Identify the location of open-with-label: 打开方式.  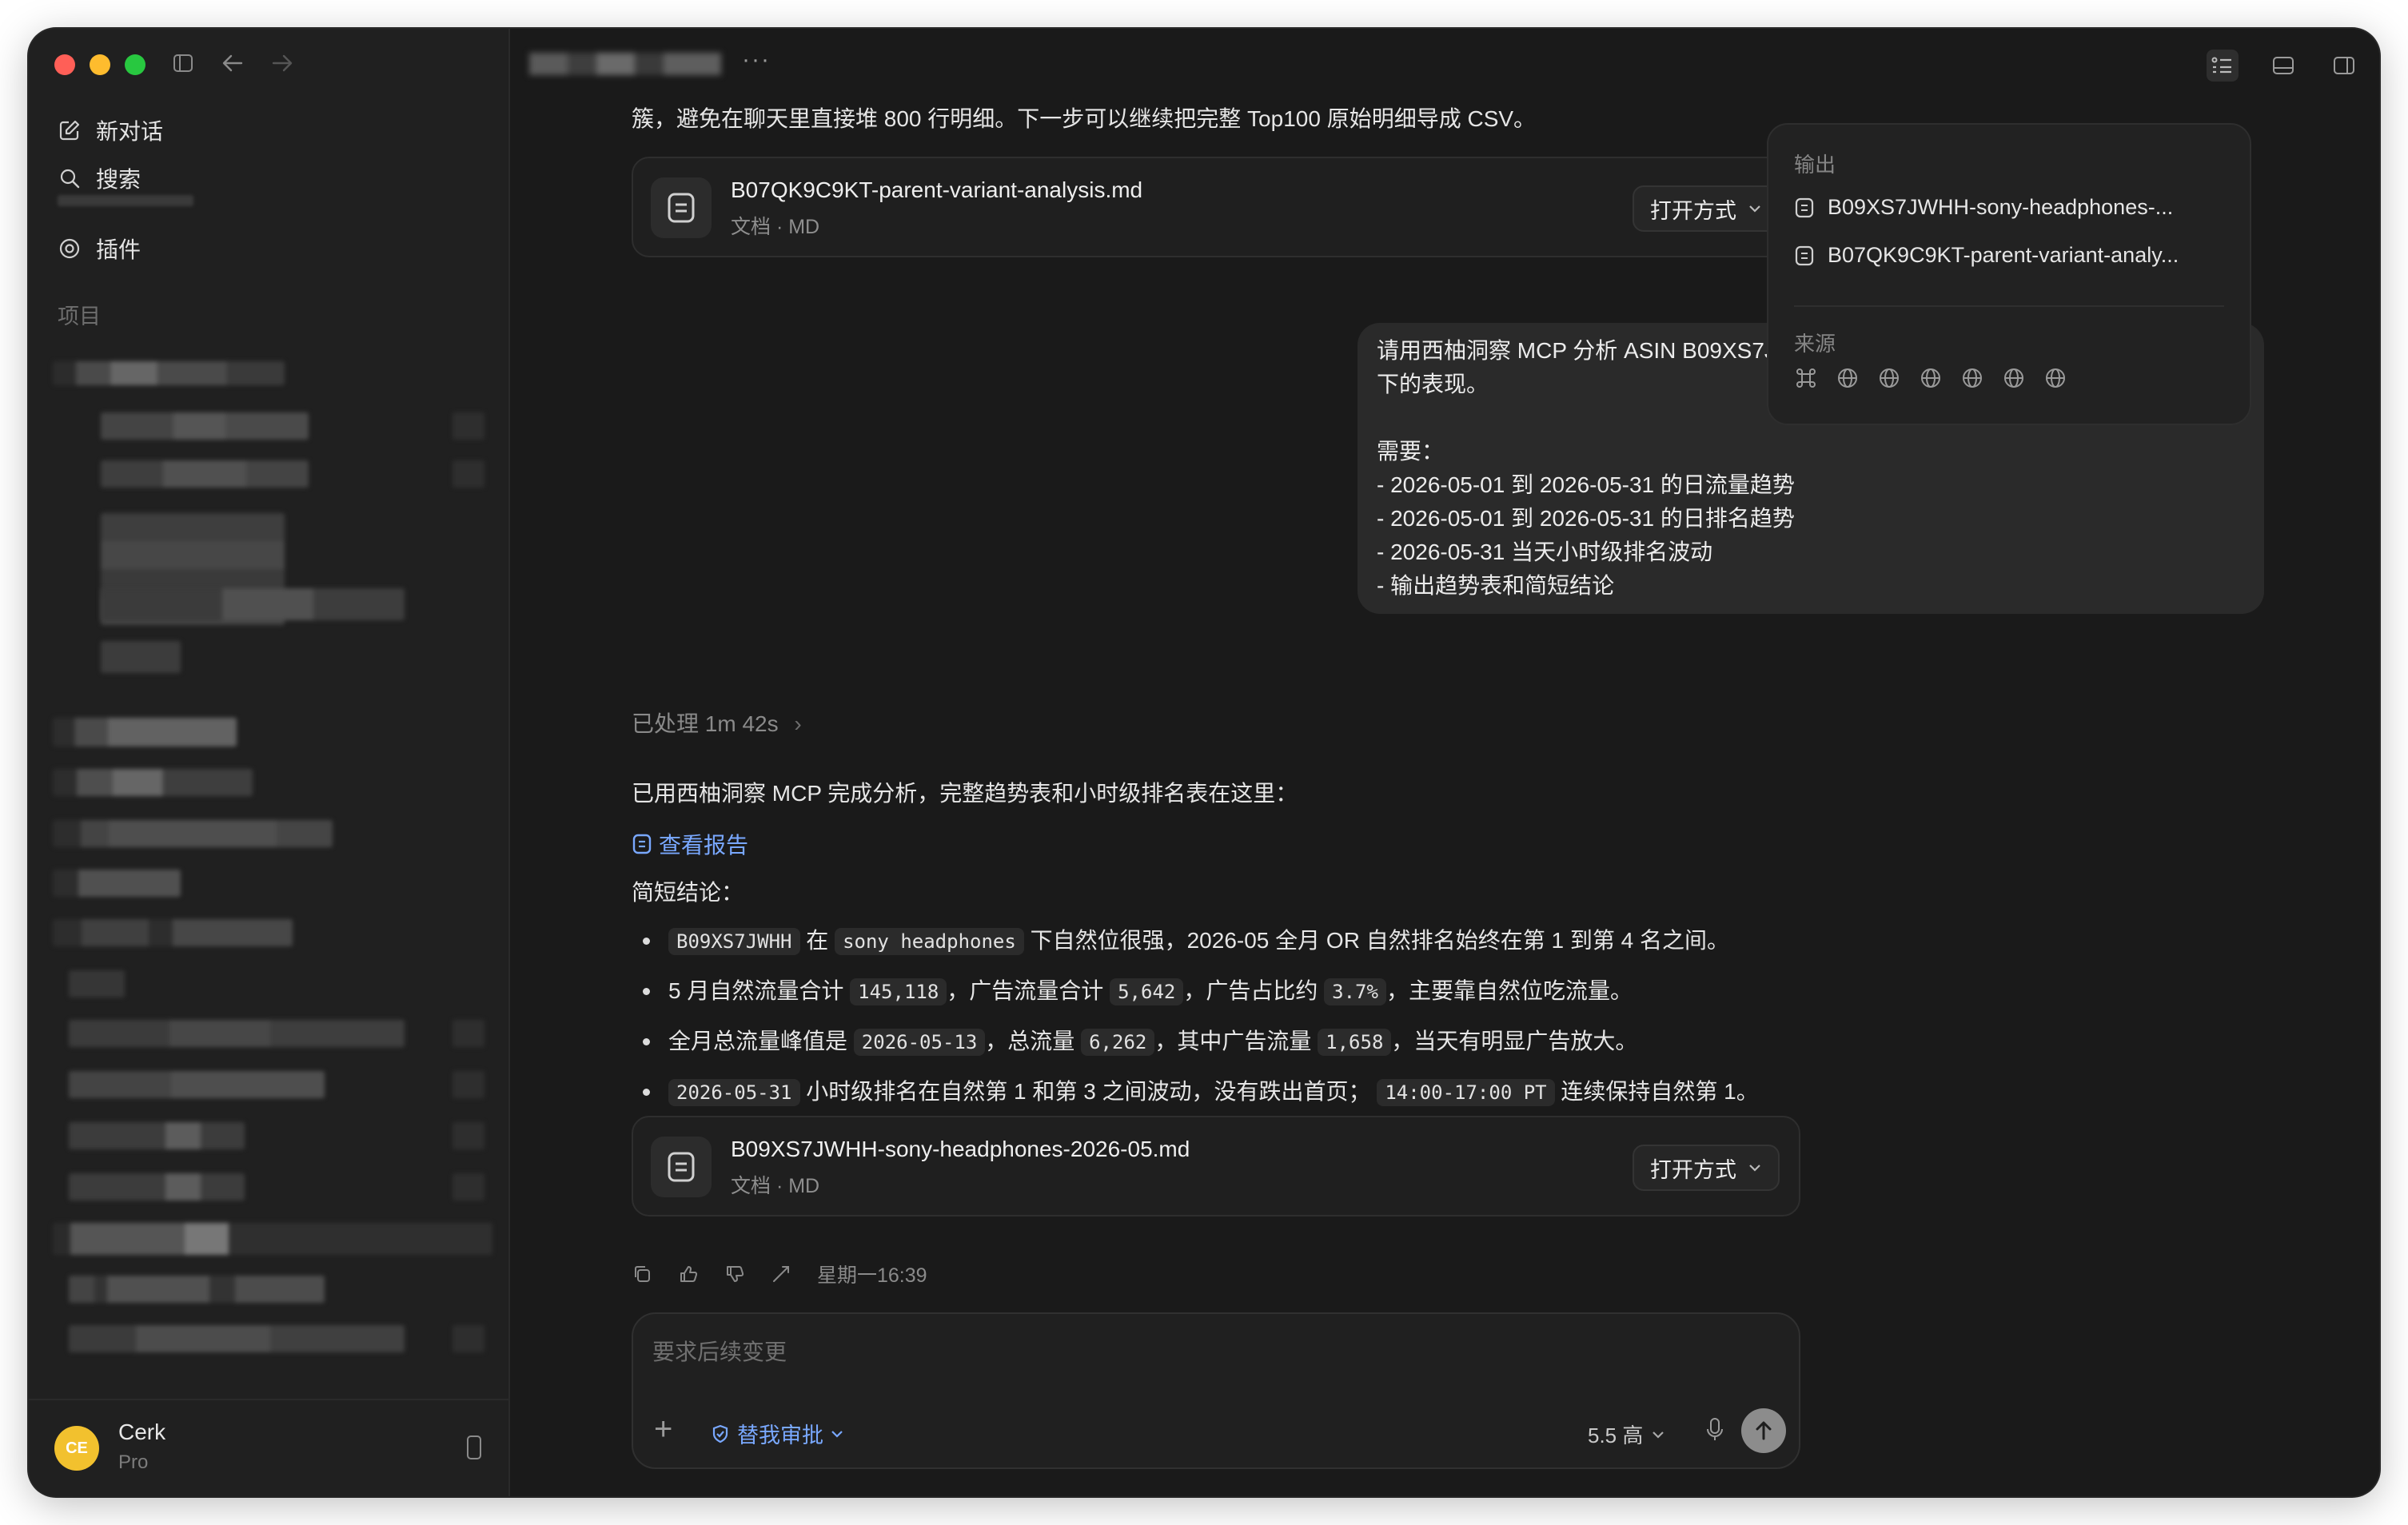
(1693, 210).